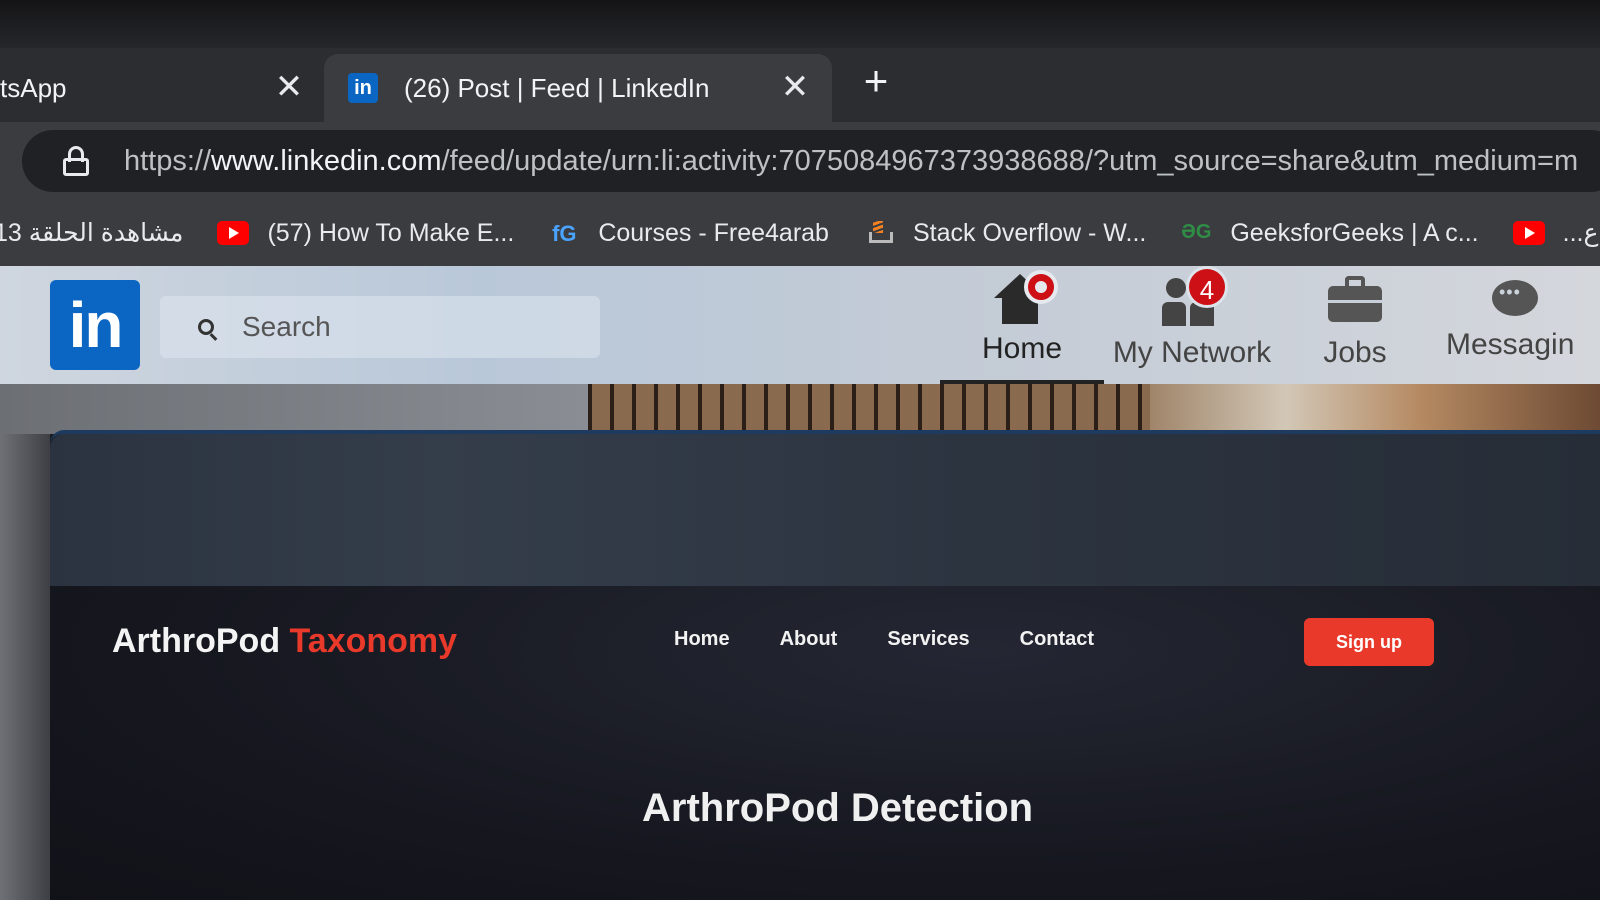 Image resolution: width=1600 pixels, height=900 pixels. What do you see at coordinates (1192, 352) in the screenshot?
I see `nav-network-label: My Network` at bounding box center [1192, 352].